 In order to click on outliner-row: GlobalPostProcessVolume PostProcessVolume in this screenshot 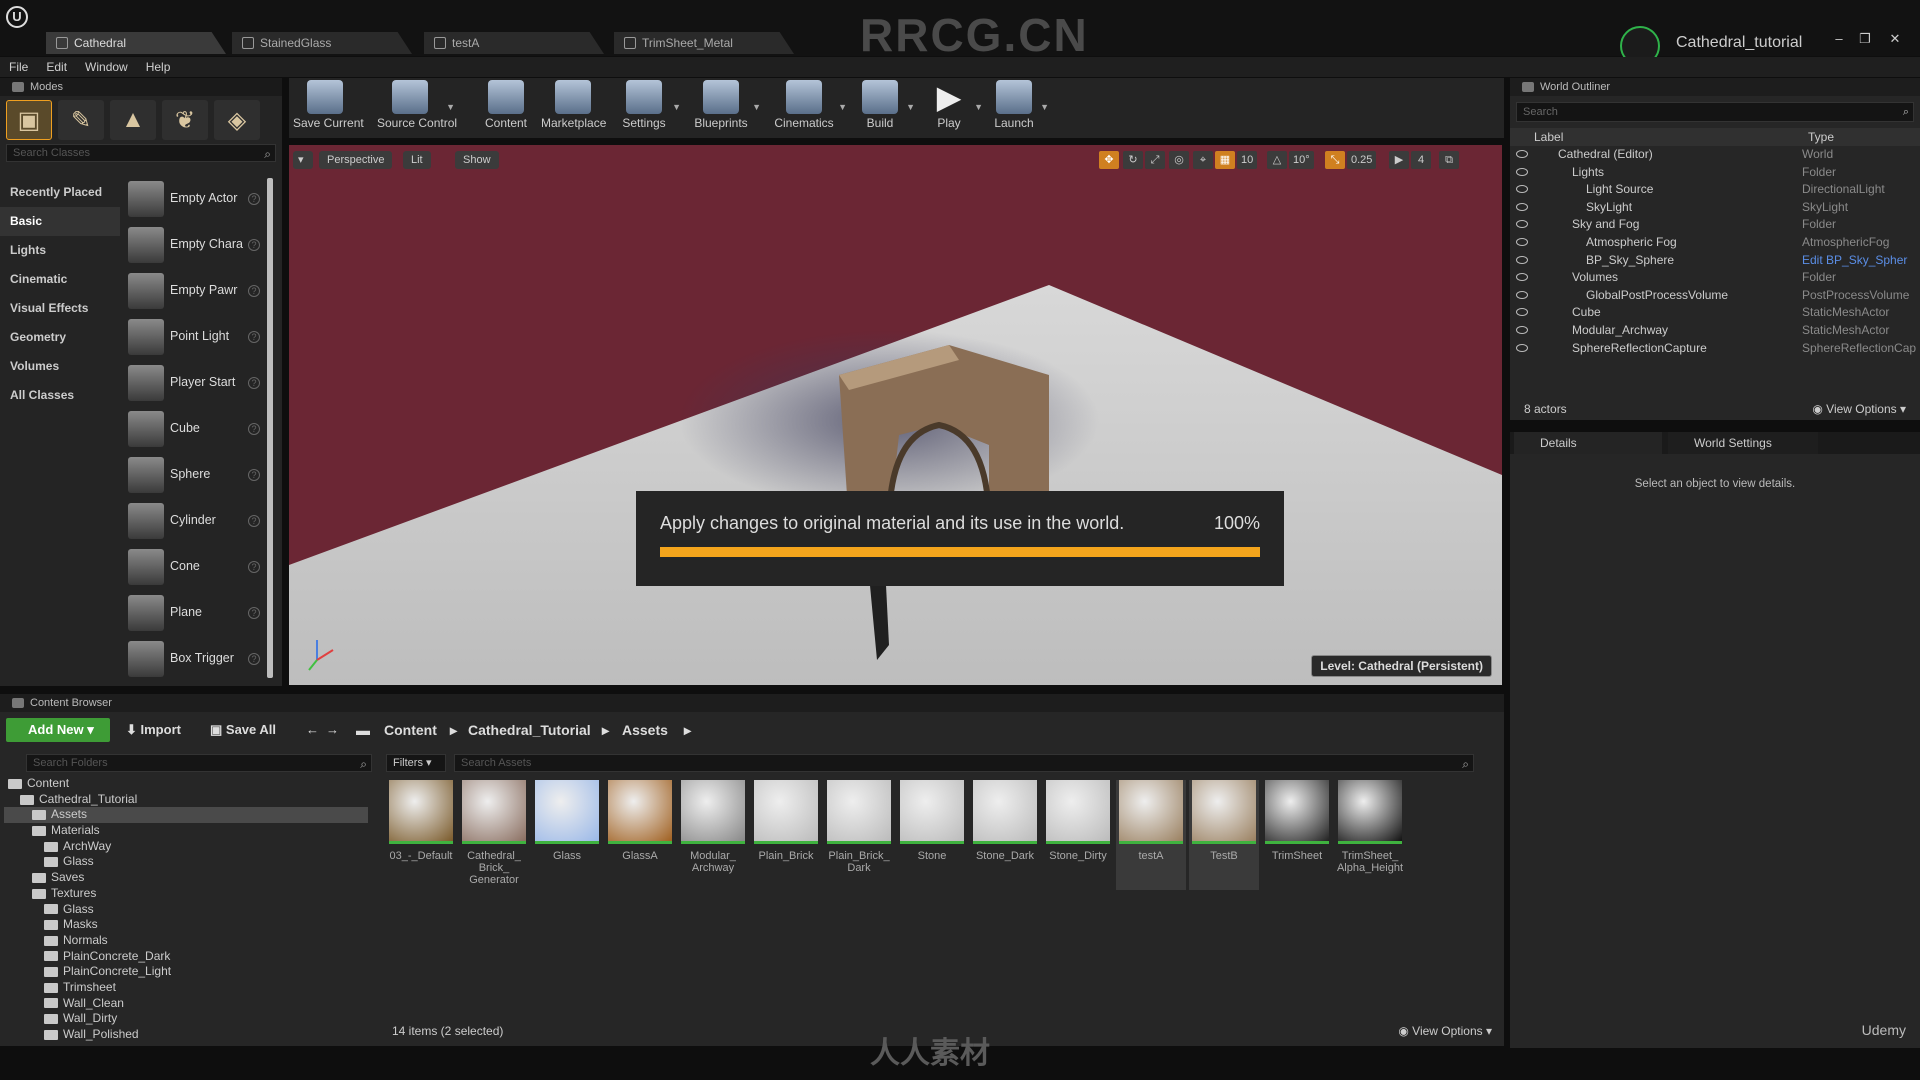, I will do `click(1715, 296)`.